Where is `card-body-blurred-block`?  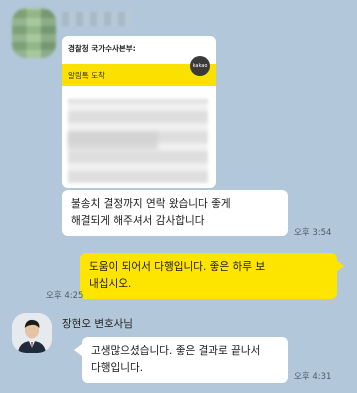
card-body-blurred-block is located at coordinates (113, 141).